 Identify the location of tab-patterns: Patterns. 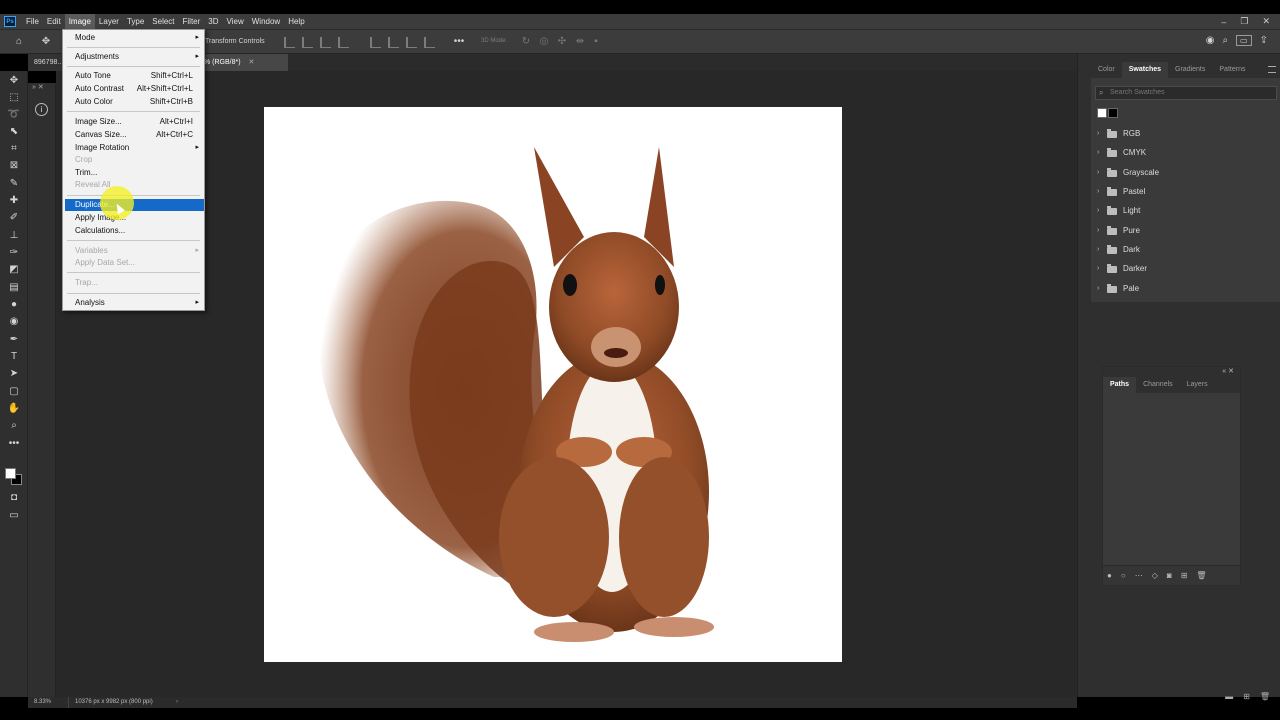
(1232, 70).